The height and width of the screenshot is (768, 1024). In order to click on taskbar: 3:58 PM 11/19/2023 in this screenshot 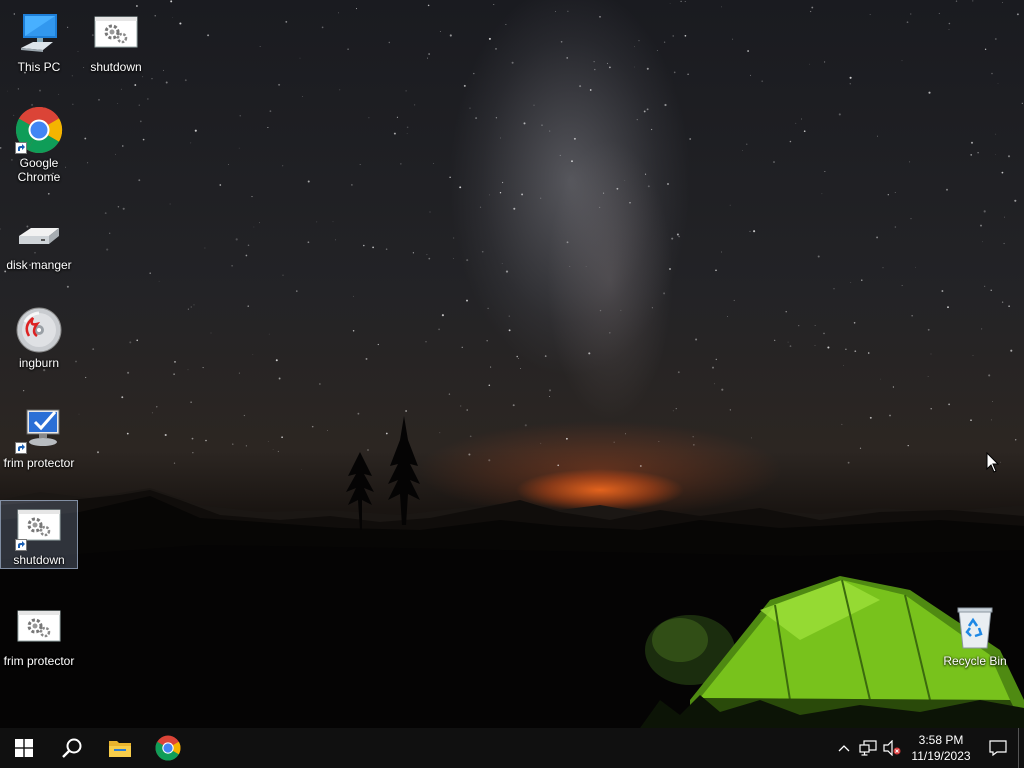, I will do `click(512, 748)`.